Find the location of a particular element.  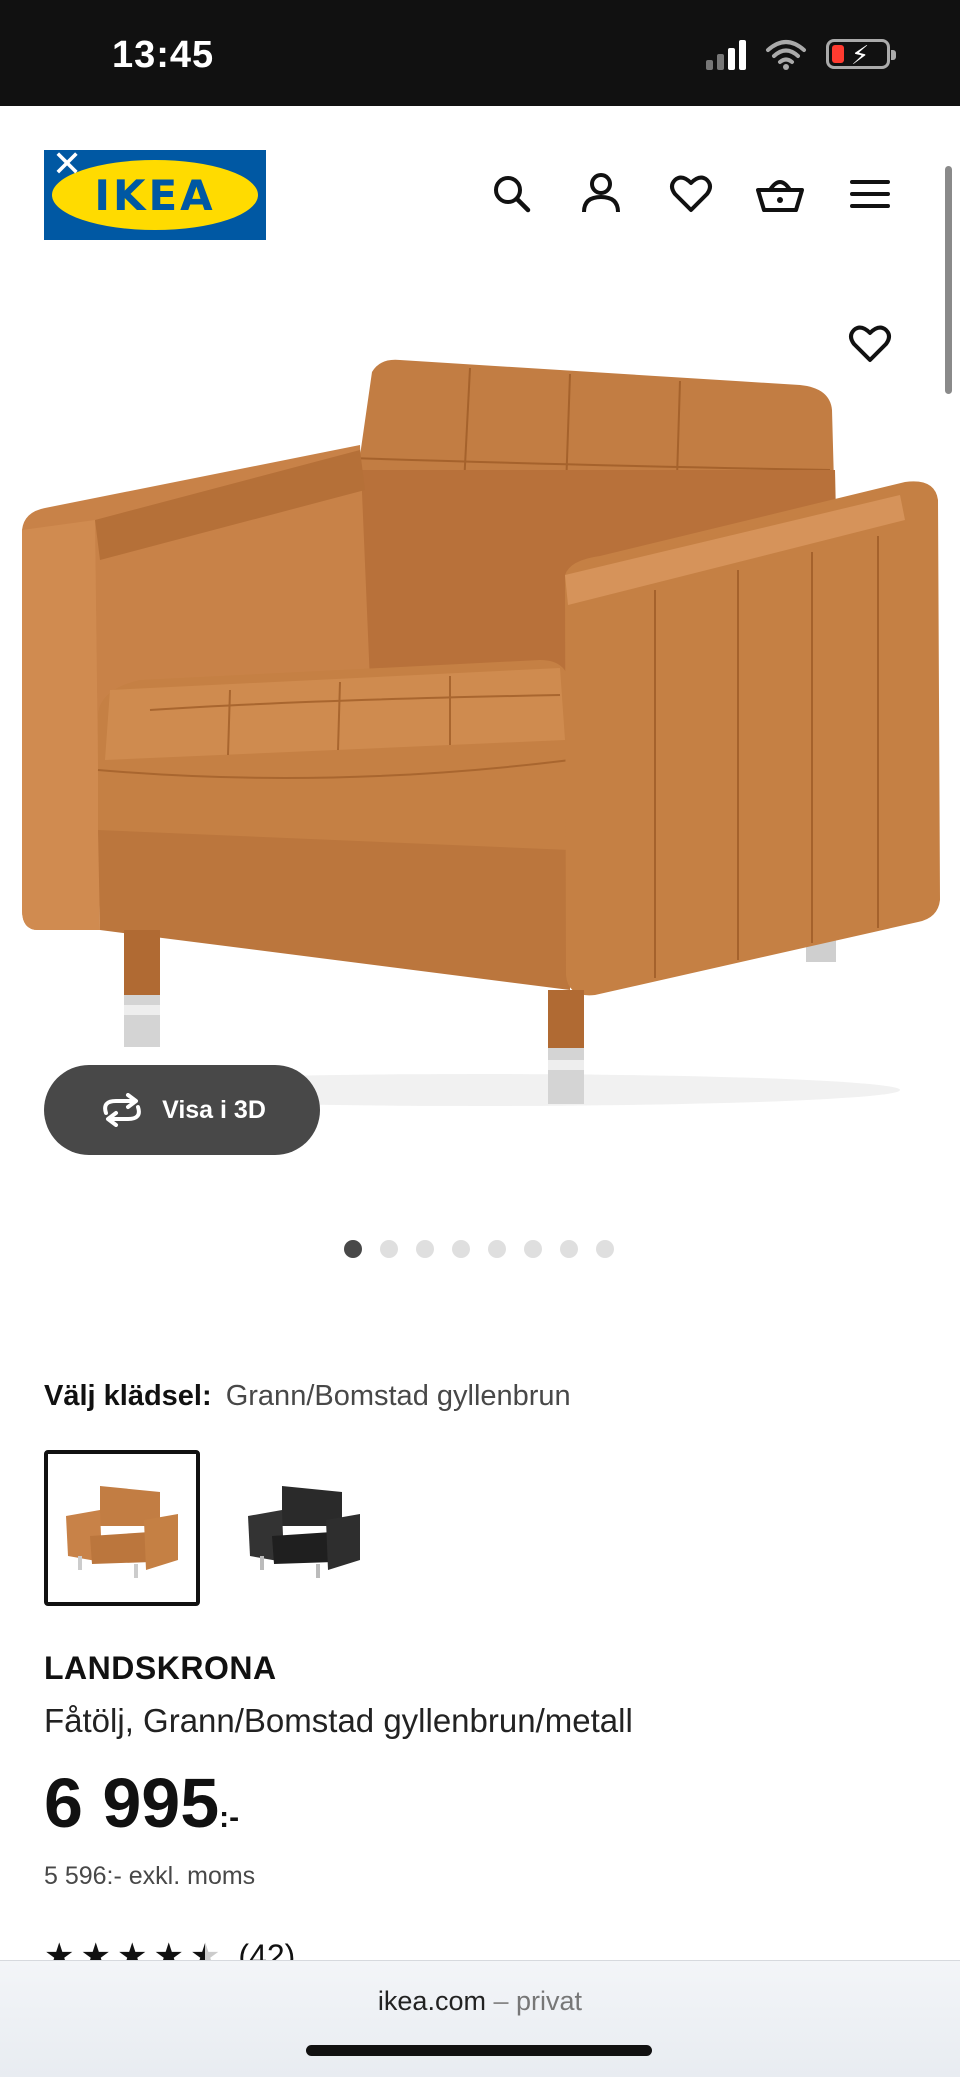

swatch-golden-brown is located at coordinates (122, 1528).